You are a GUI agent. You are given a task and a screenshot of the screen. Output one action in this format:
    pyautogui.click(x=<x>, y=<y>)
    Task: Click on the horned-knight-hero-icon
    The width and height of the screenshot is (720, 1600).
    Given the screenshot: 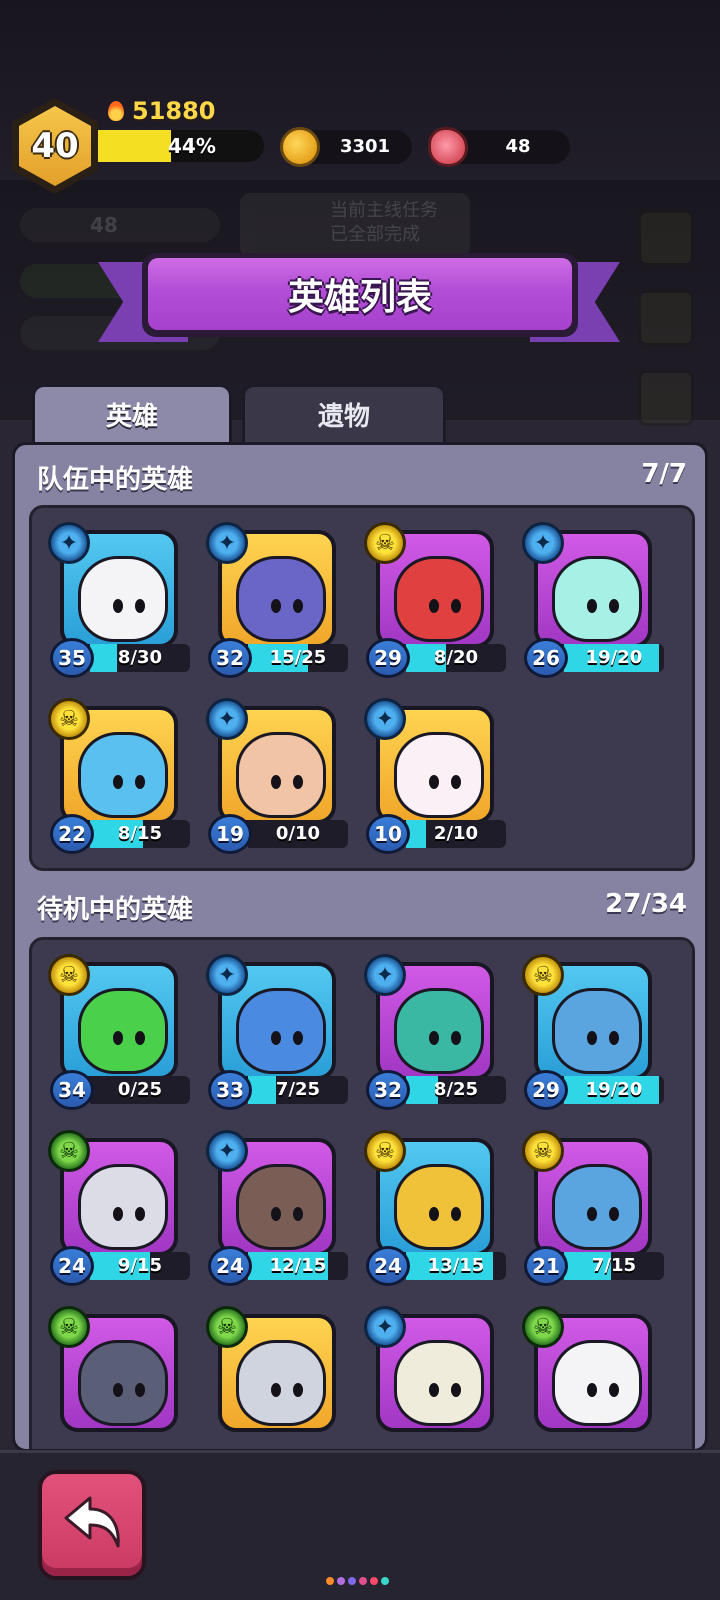 What is the action you would take?
    pyautogui.click(x=597, y=1031)
    